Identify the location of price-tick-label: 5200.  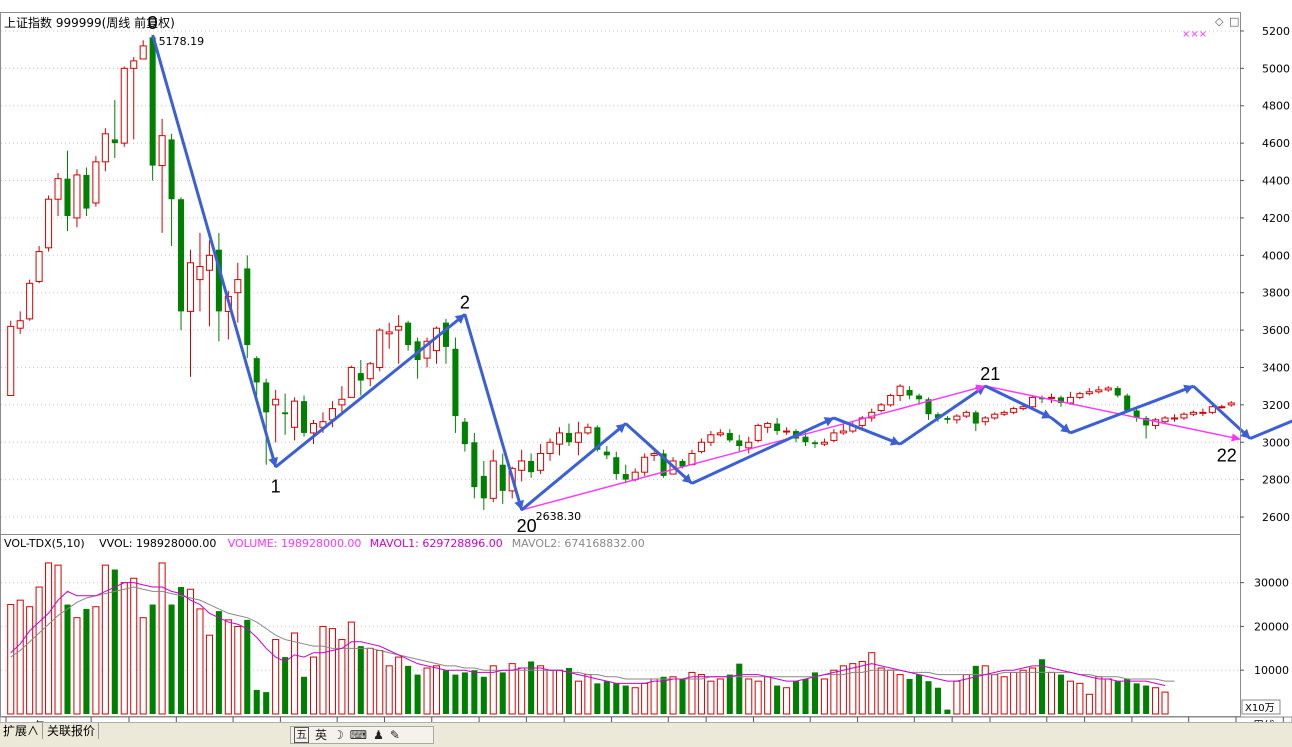
(1276, 31).